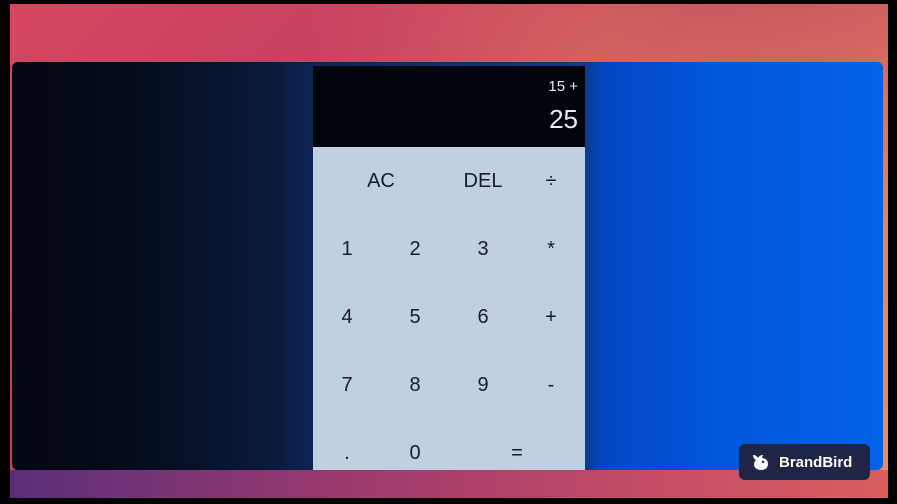  I want to click on digit-4-button: 4, so click(347, 317).